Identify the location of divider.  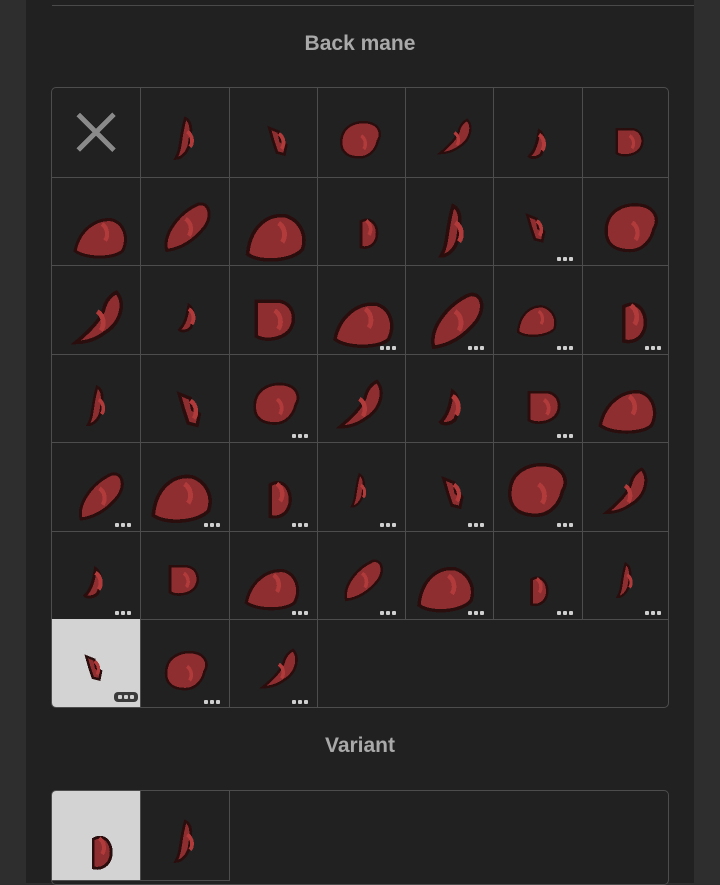
(373, 5).